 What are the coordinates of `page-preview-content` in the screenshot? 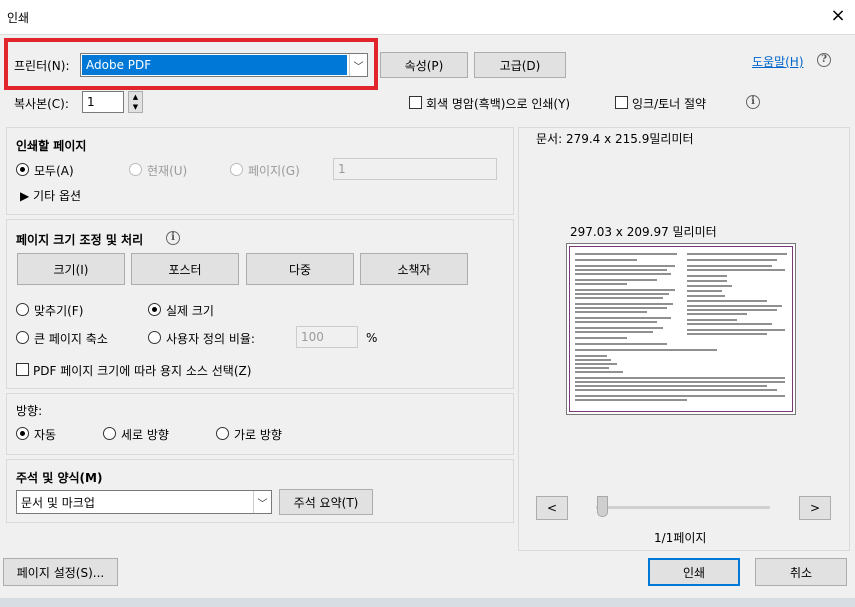 It's located at (681, 327).